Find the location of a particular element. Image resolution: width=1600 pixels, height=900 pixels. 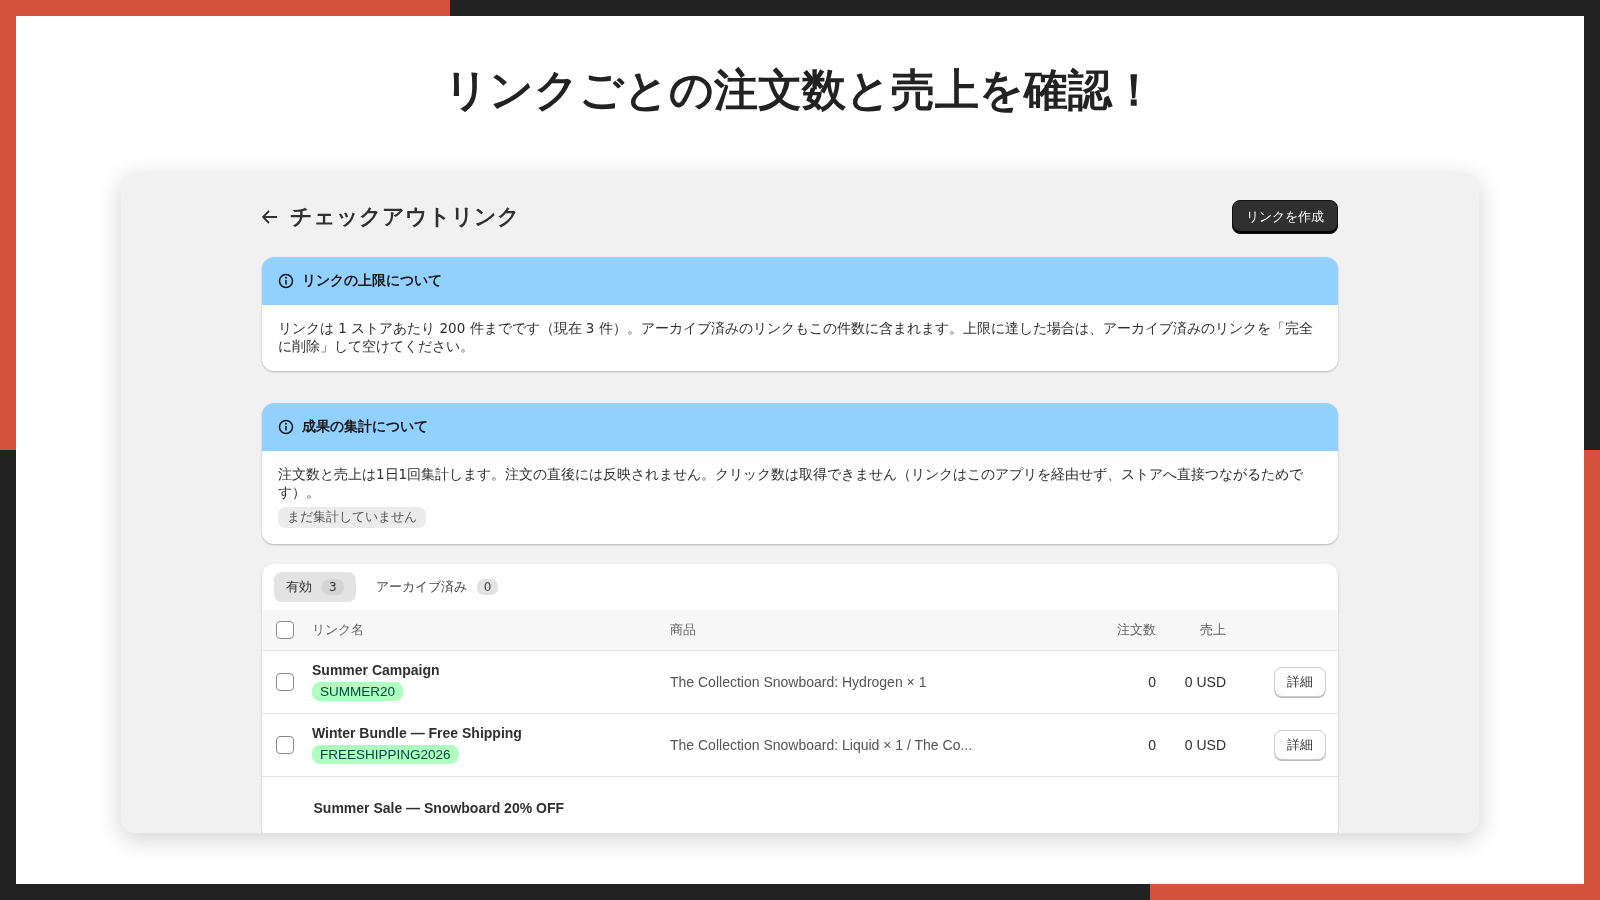

column-header: リンク名 is located at coordinates (338, 629).